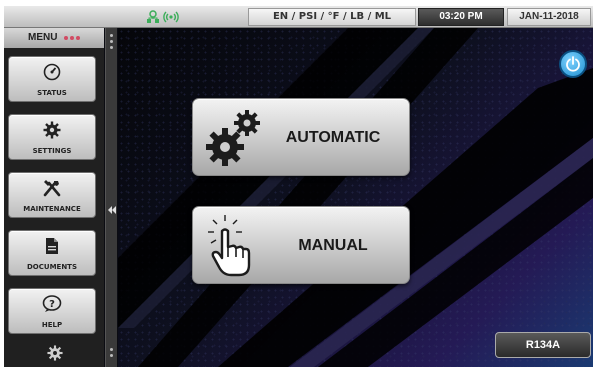 The width and height of the screenshot is (598, 372). What do you see at coordinates (43, 37) in the screenshot?
I see `menu-title: MENU` at bounding box center [43, 37].